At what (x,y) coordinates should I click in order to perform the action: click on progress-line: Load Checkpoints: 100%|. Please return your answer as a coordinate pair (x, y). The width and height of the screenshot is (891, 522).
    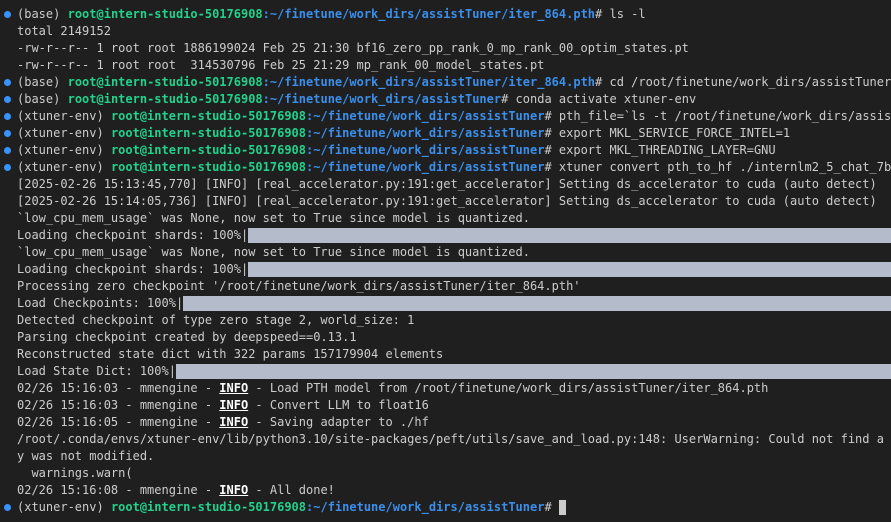
    Looking at the image, I should click on (445, 303).